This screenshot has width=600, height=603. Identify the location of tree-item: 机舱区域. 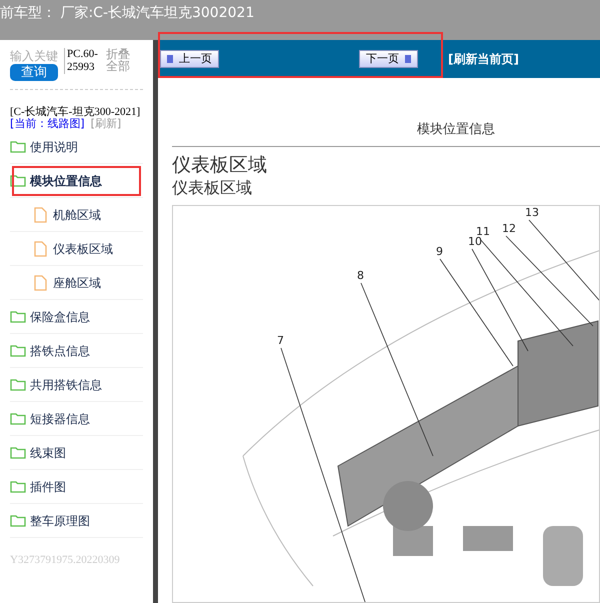
(76, 215).